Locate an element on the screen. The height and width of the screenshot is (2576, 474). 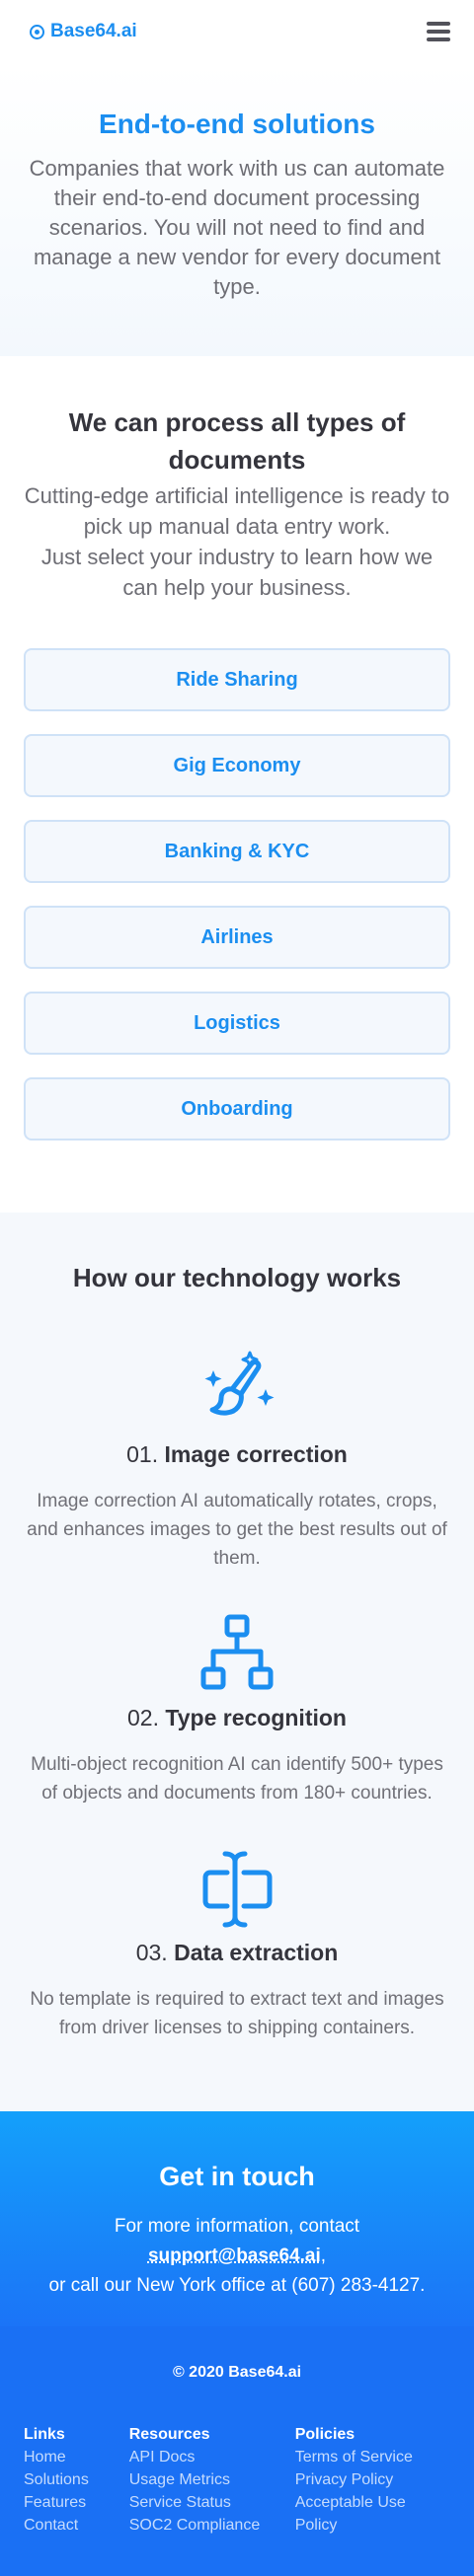
footer-link-api-docs: API Docs is located at coordinates (212, 2457).